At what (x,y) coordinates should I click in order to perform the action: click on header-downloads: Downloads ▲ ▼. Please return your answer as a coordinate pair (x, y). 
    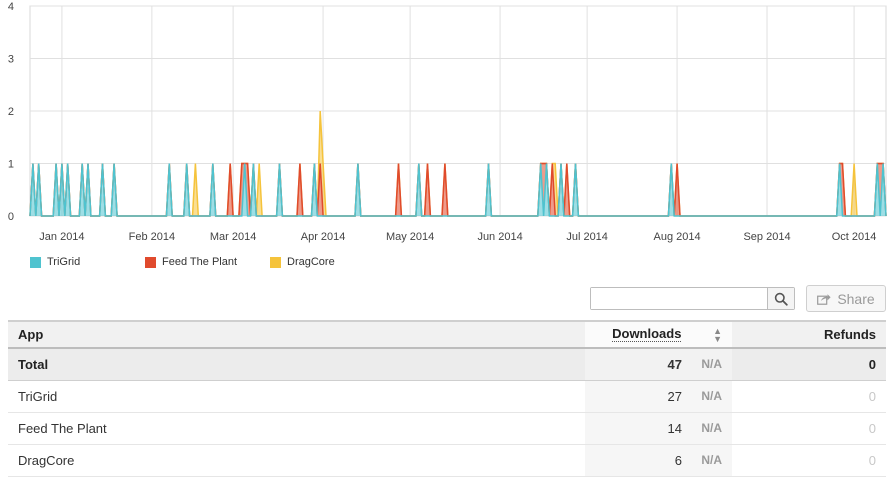
    Looking at the image, I should click on (658, 334).